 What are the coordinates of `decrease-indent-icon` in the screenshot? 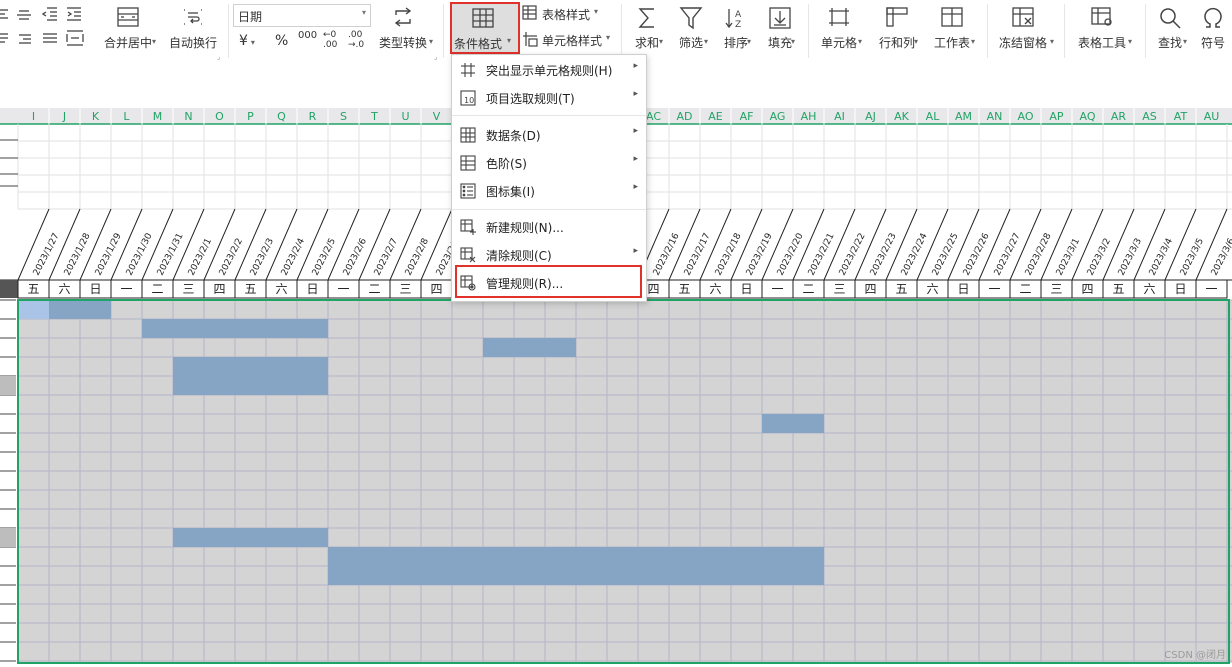 It's located at (50, 14).